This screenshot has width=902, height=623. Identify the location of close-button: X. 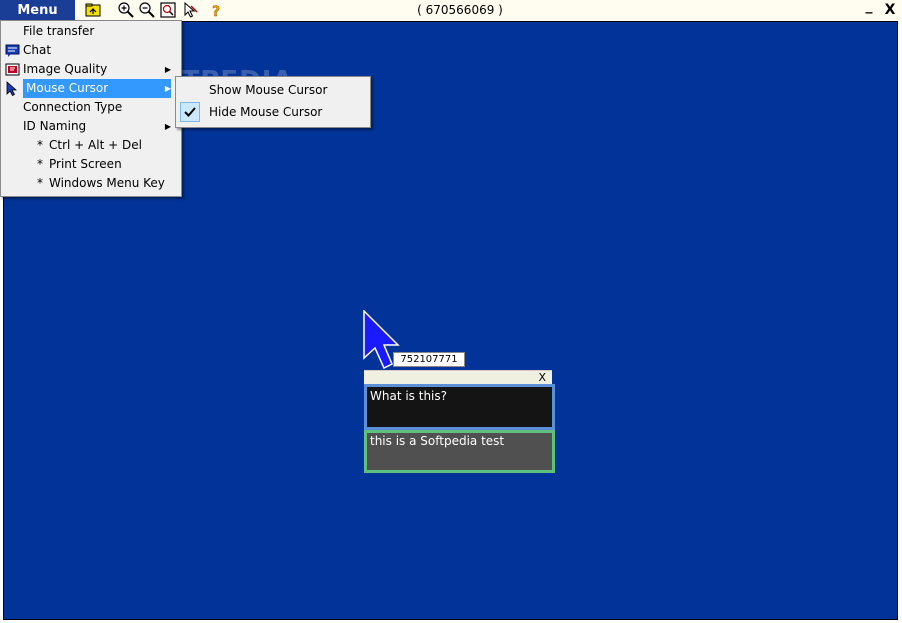
(890, 10).